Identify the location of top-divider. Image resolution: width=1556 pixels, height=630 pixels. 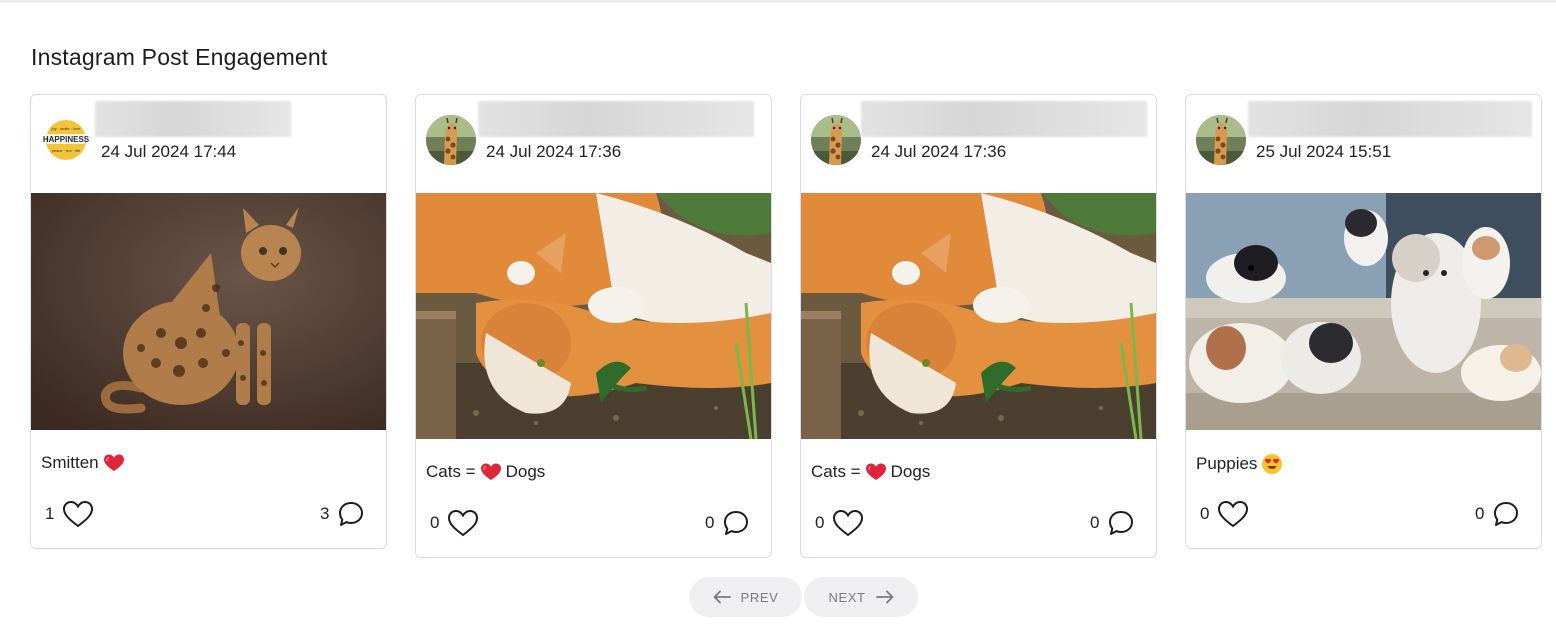
(778, 1).